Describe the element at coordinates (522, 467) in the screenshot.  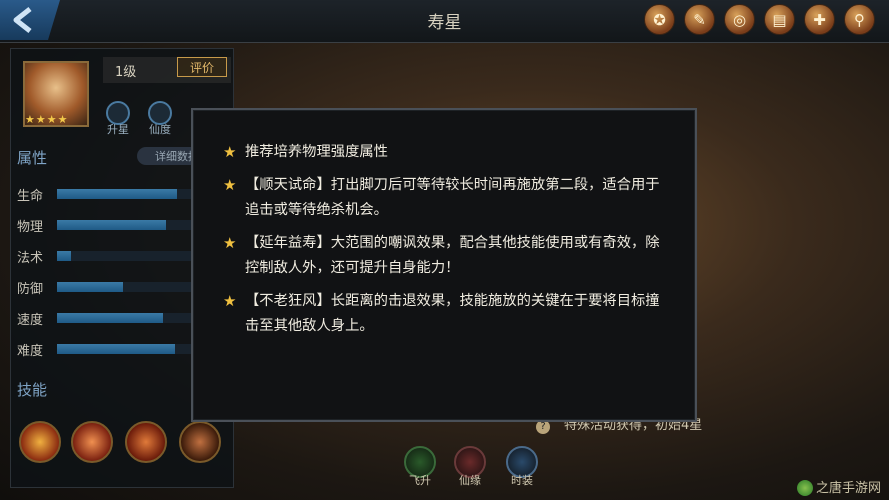
I see `costume-button: 时装` at that location.